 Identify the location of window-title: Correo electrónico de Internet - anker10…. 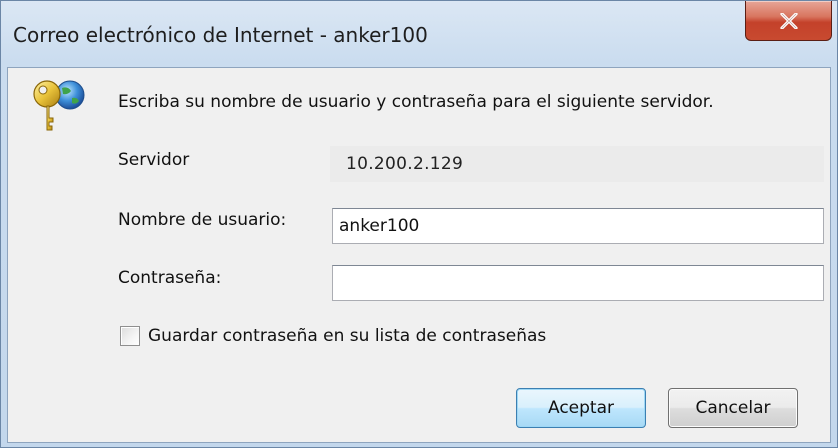
(220, 35).